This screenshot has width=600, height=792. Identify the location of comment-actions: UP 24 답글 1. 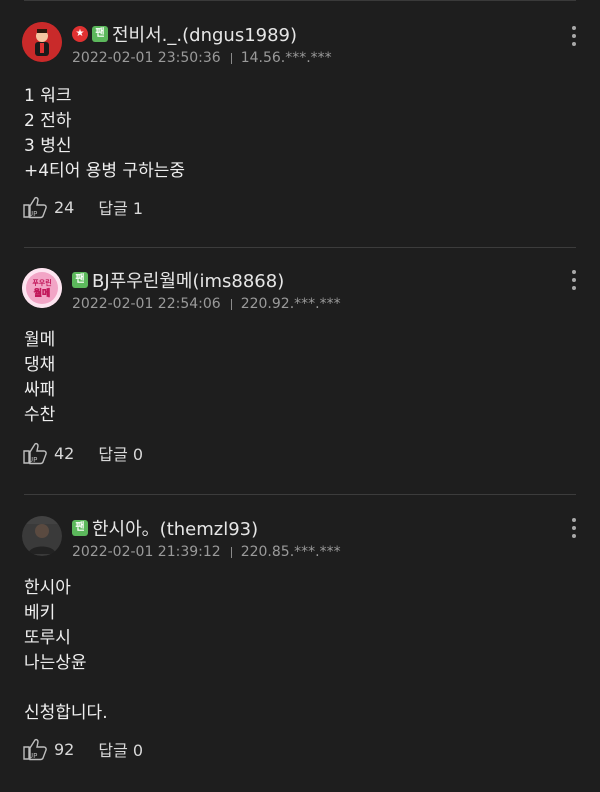
(82, 207).